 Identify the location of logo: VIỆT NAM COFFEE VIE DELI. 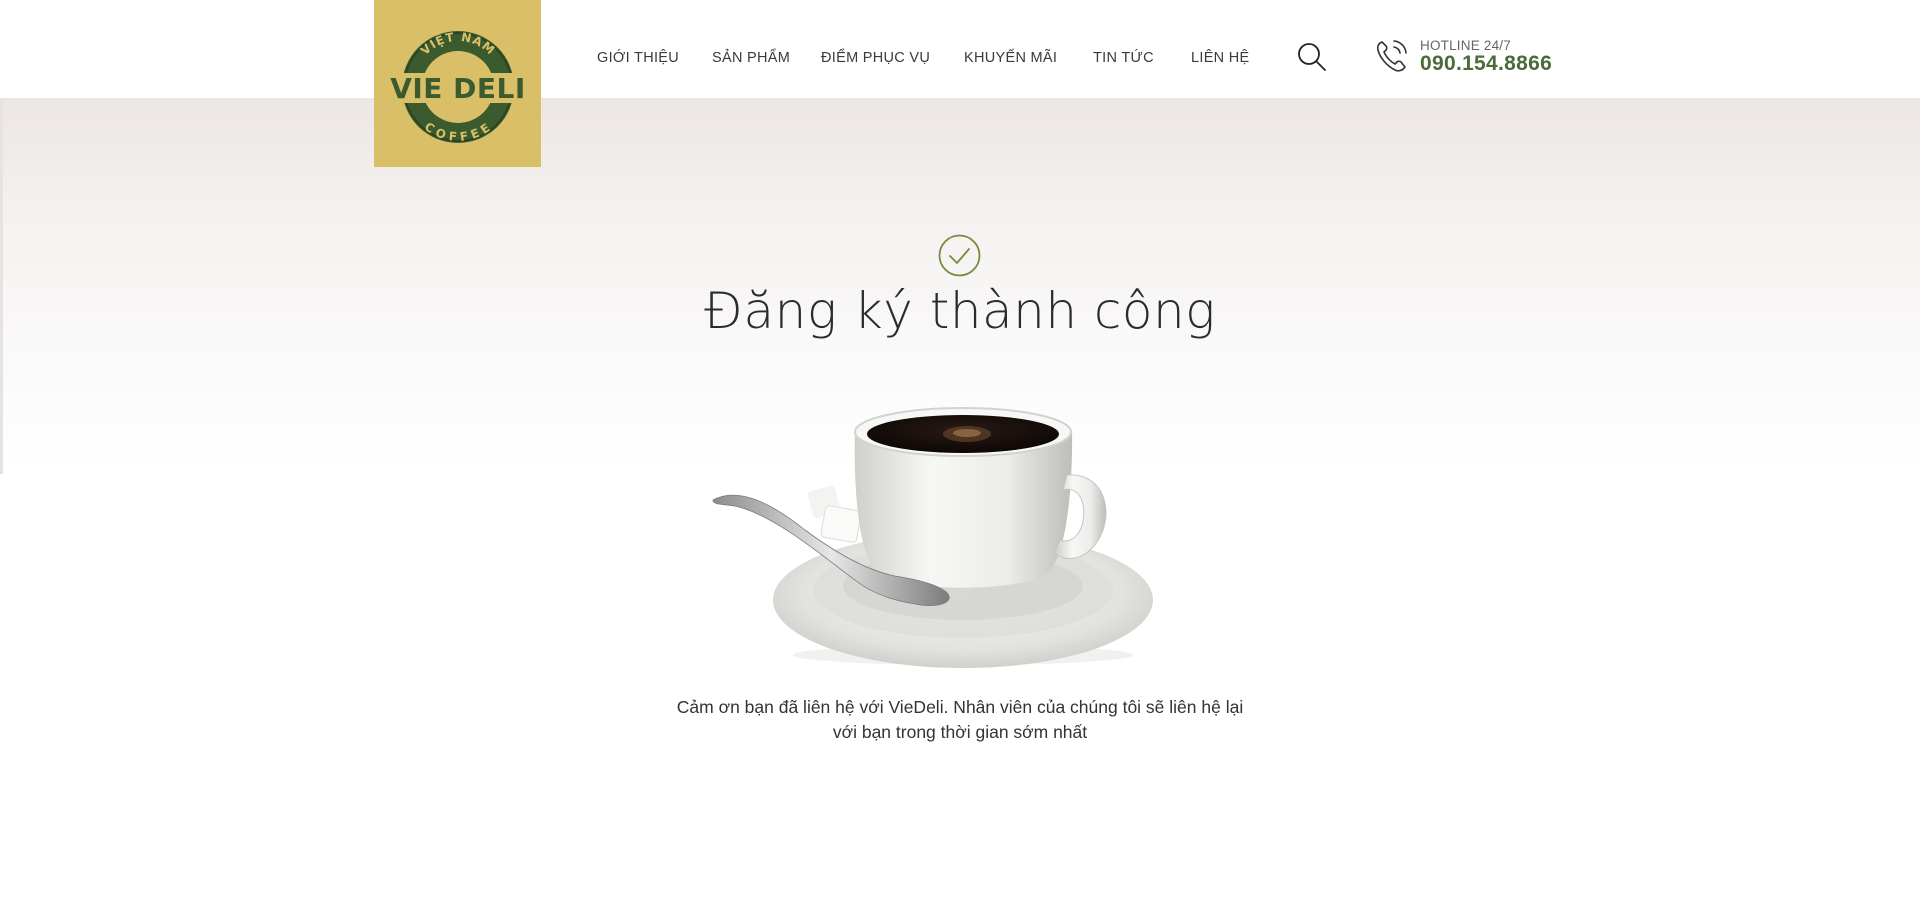
(457, 83).